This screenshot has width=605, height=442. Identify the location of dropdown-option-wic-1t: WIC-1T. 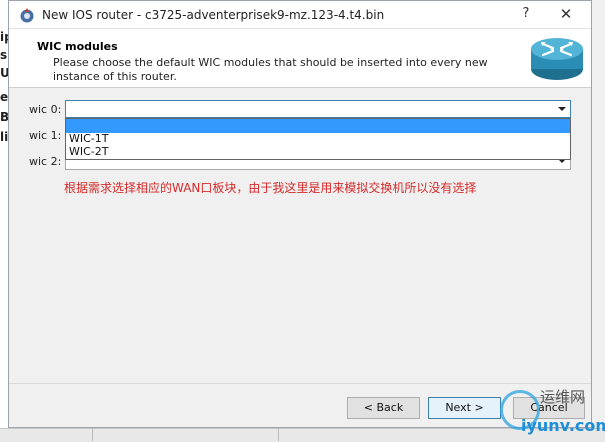
(318, 139).